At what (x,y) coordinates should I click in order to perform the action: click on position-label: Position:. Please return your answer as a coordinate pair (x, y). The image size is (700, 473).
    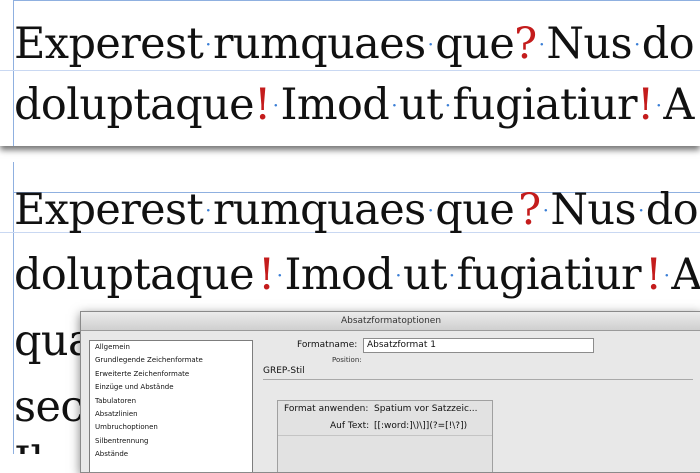
    Looking at the image, I should click on (347, 360).